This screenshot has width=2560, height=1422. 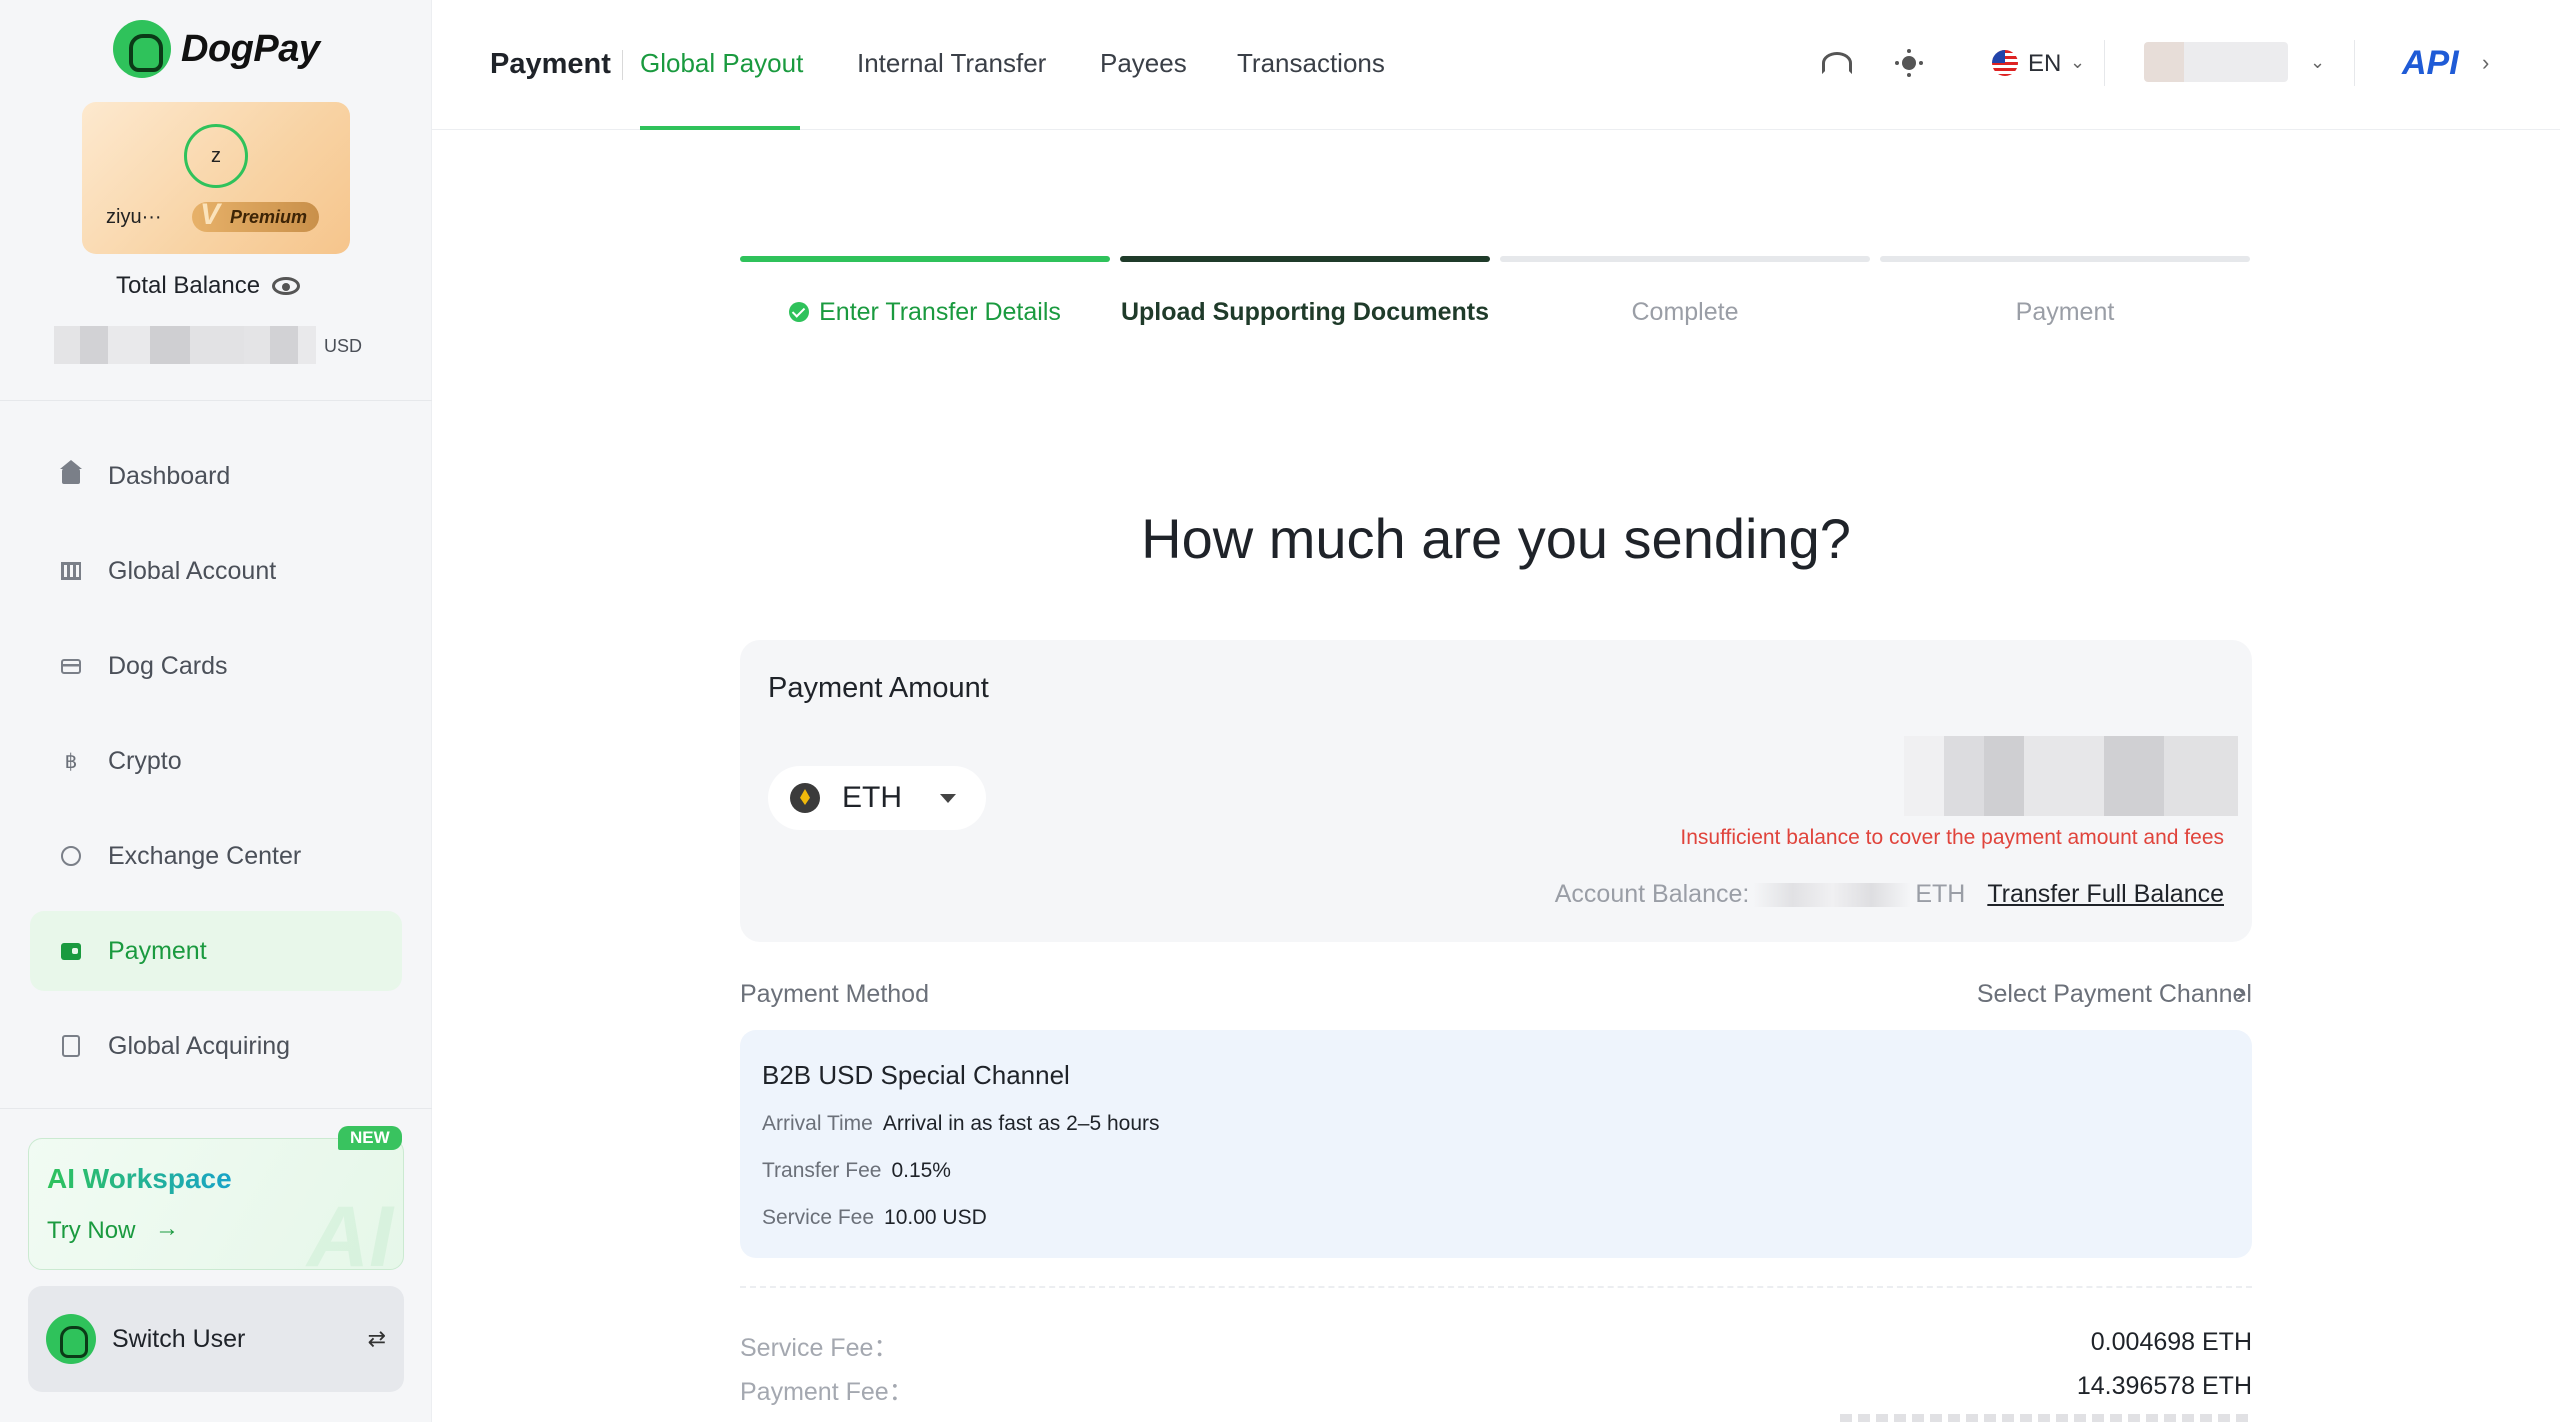 What do you see at coordinates (805, 798) in the screenshot?
I see `ethereum-icon` at bounding box center [805, 798].